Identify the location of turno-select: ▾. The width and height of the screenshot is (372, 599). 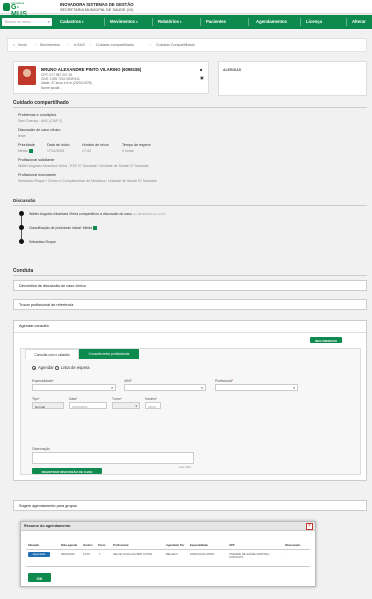
(126, 405).